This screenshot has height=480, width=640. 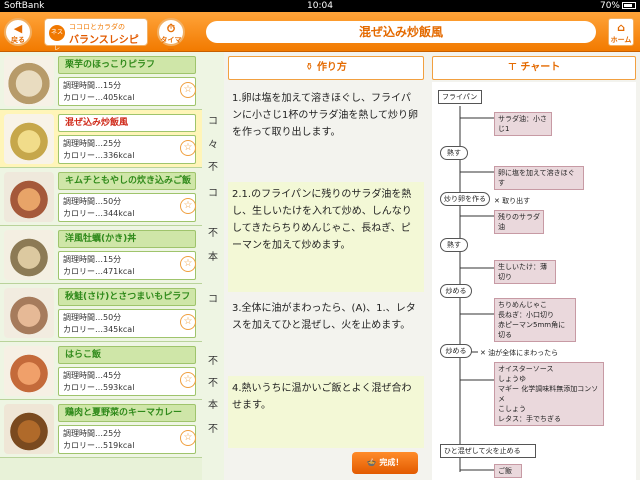 What do you see at coordinates (92, 433) in the screenshot?
I see `recipe-time: 調理時間…25分` at bounding box center [92, 433].